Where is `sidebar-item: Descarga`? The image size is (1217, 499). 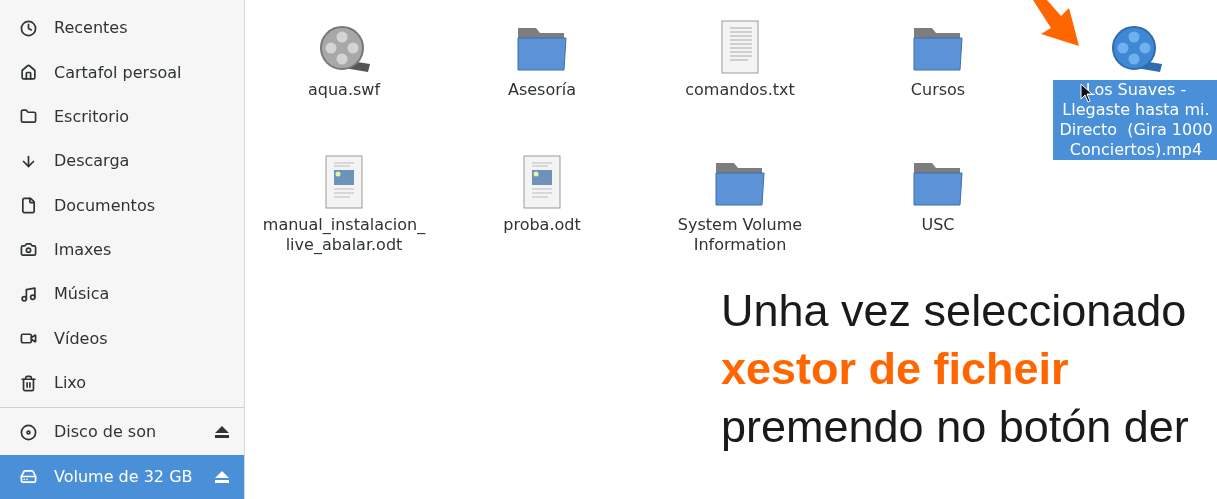 sidebar-item: Descarga is located at coordinates (122, 161).